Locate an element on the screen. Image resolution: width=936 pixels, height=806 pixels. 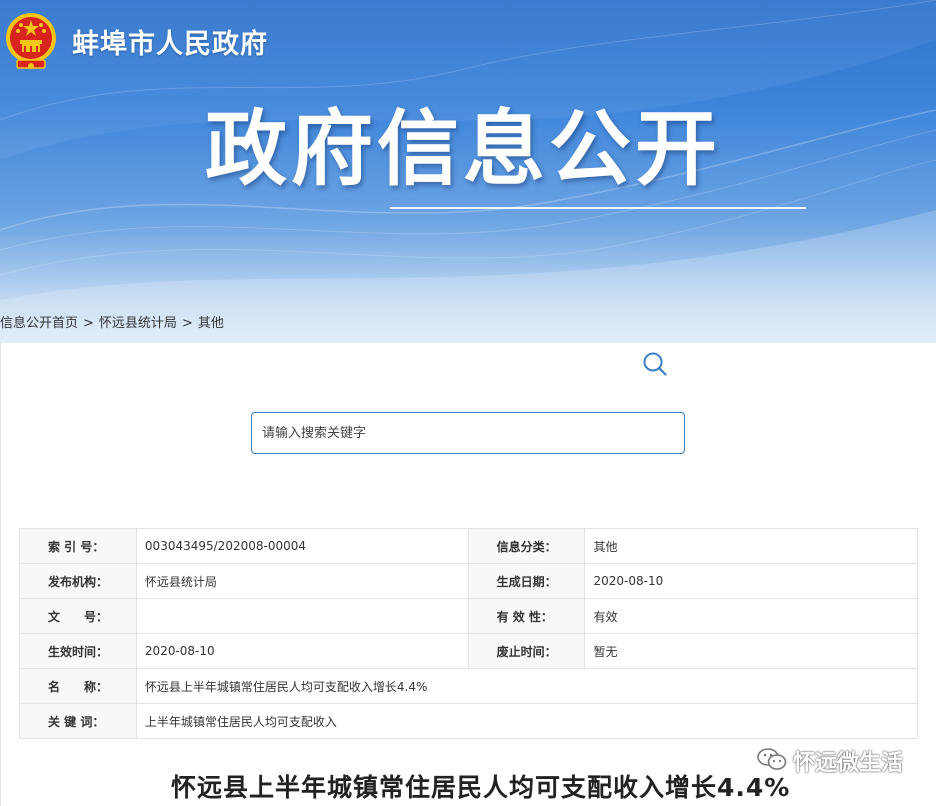
national-emblem-icon is located at coordinates (31, 41).